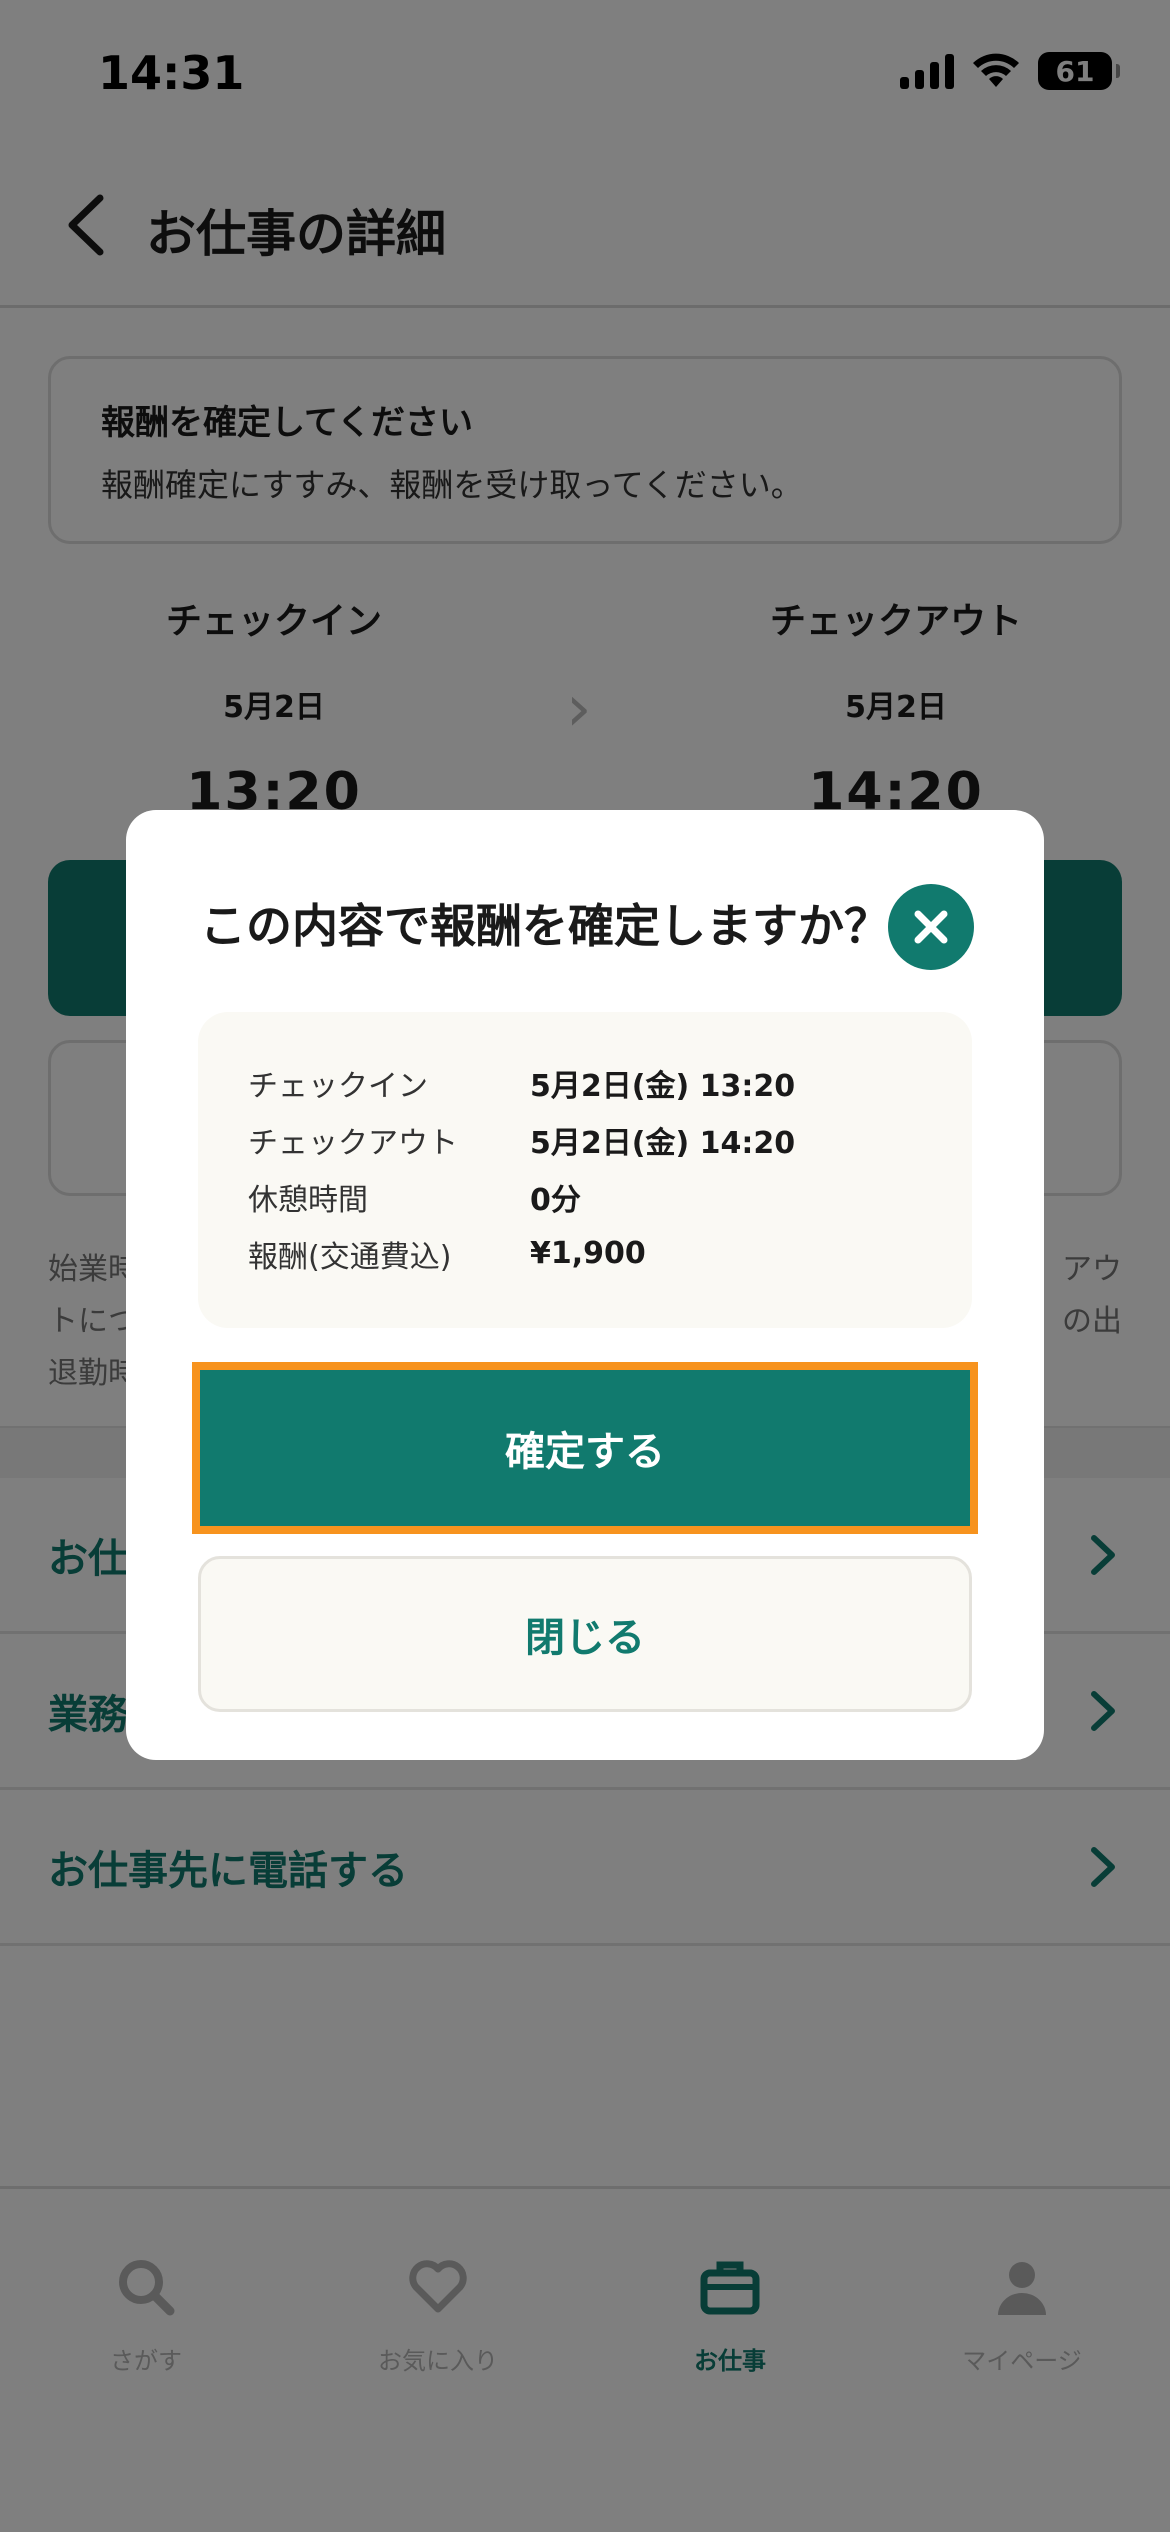 This screenshot has width=1170, height=2532. I want to click on confirm-button-highlight: 確定する, so click(585, 1448).